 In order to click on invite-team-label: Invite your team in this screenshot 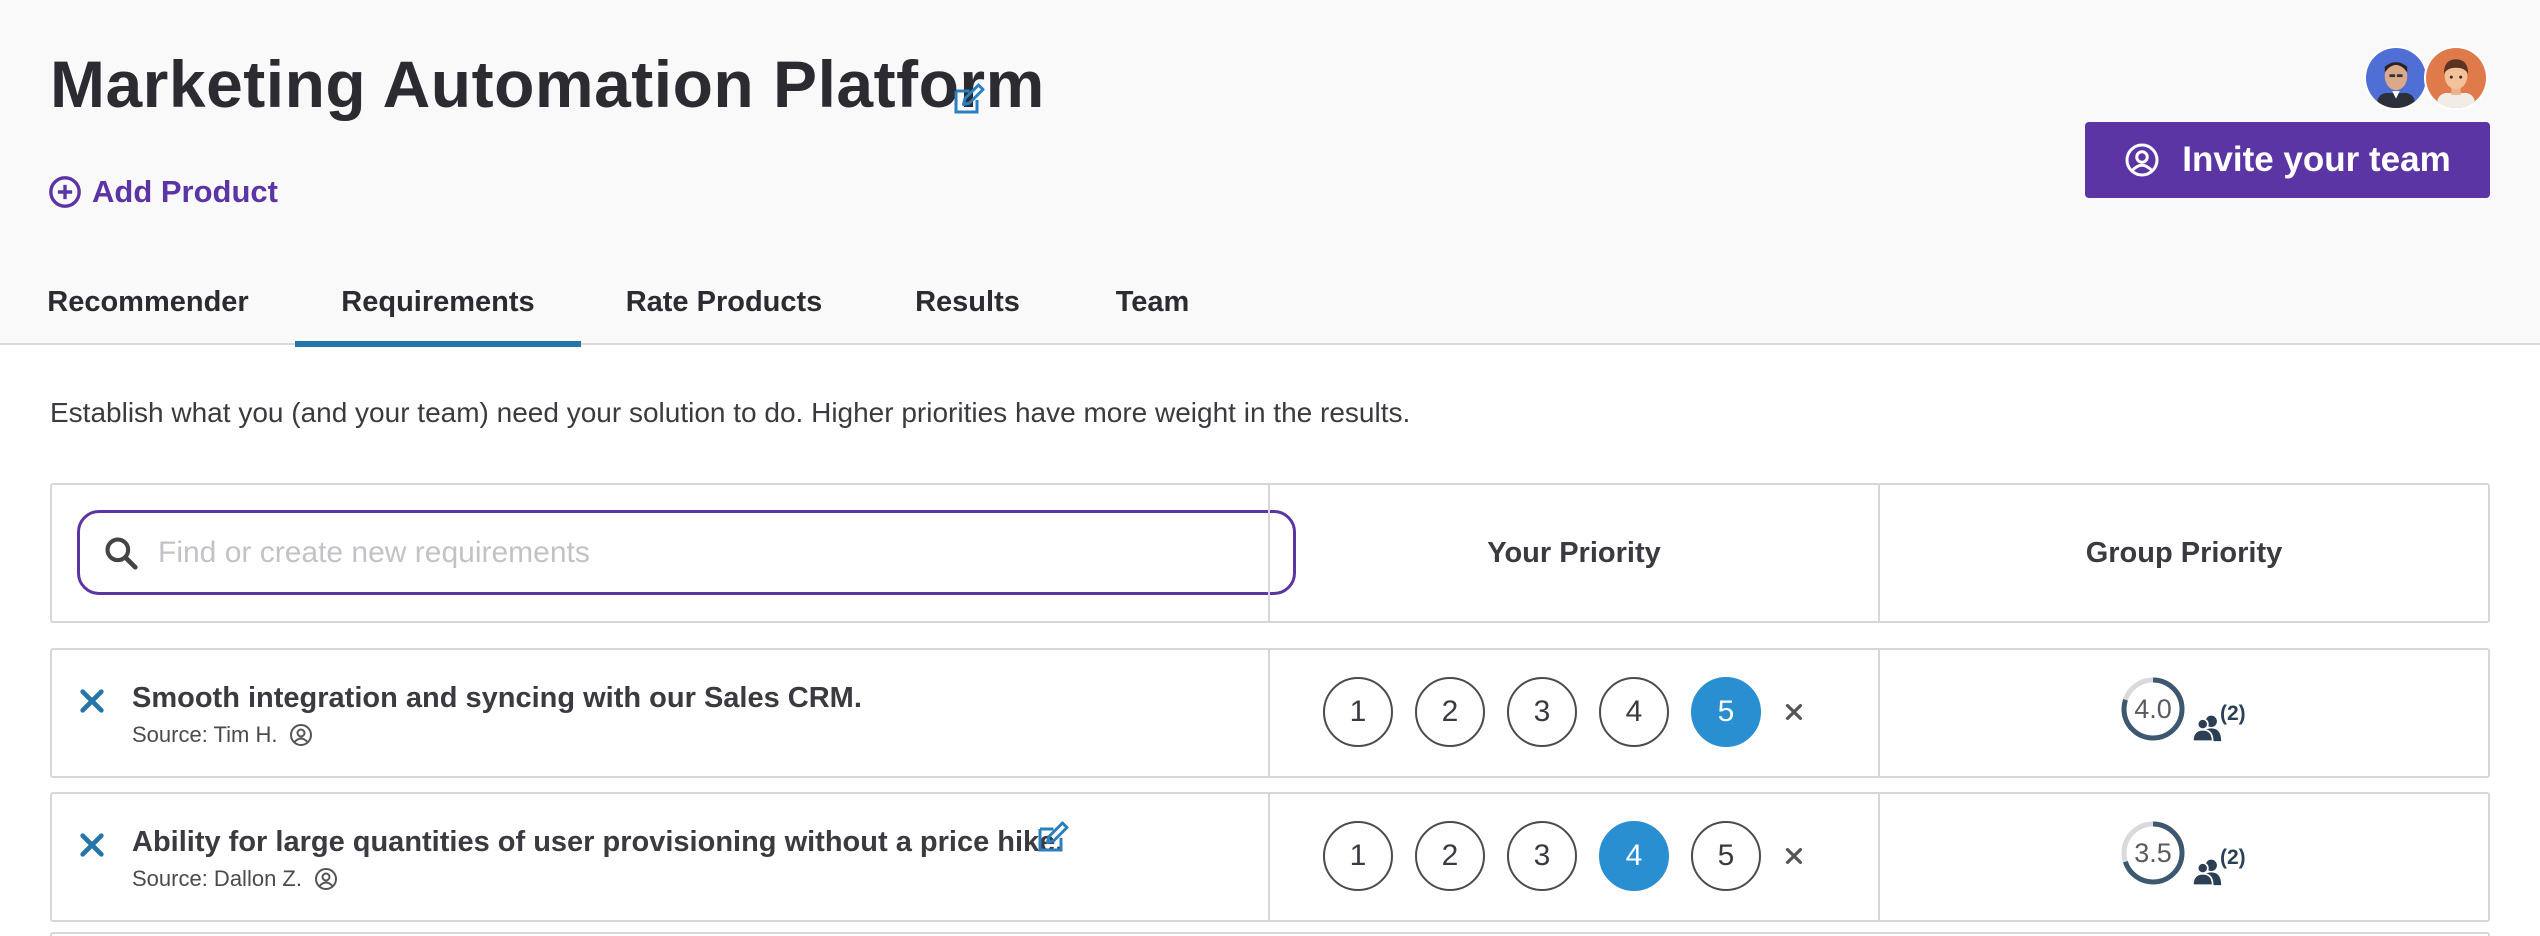, I will do `click(2316, 159)`.